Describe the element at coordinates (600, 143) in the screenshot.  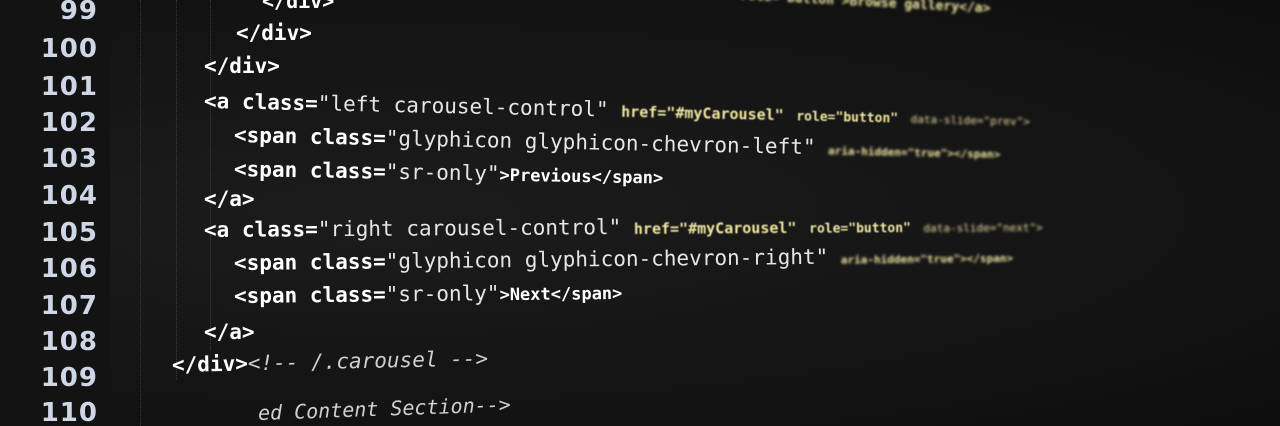
I see `code-token: "glyphicon glyphicon-chevron-left"` at that location.